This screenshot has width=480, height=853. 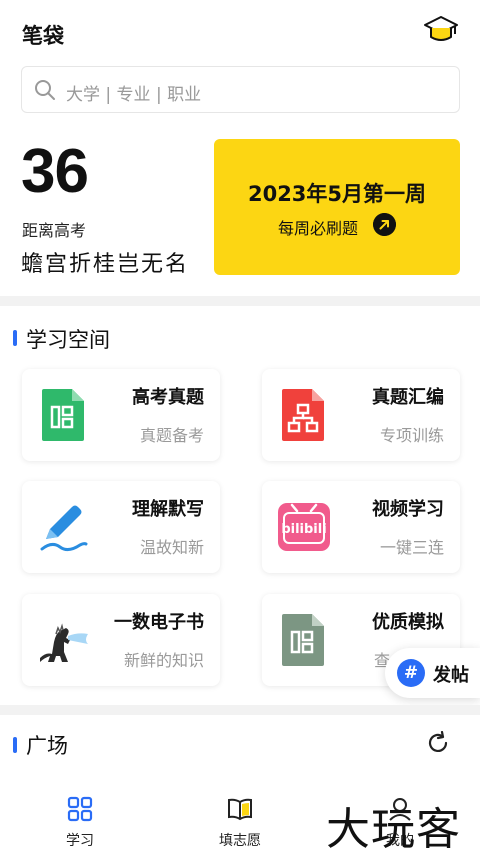 What do you see at coordinates (408, 509) in the screenshot?
I see `card-title: 视频学习` at bounding box center [408, 509].